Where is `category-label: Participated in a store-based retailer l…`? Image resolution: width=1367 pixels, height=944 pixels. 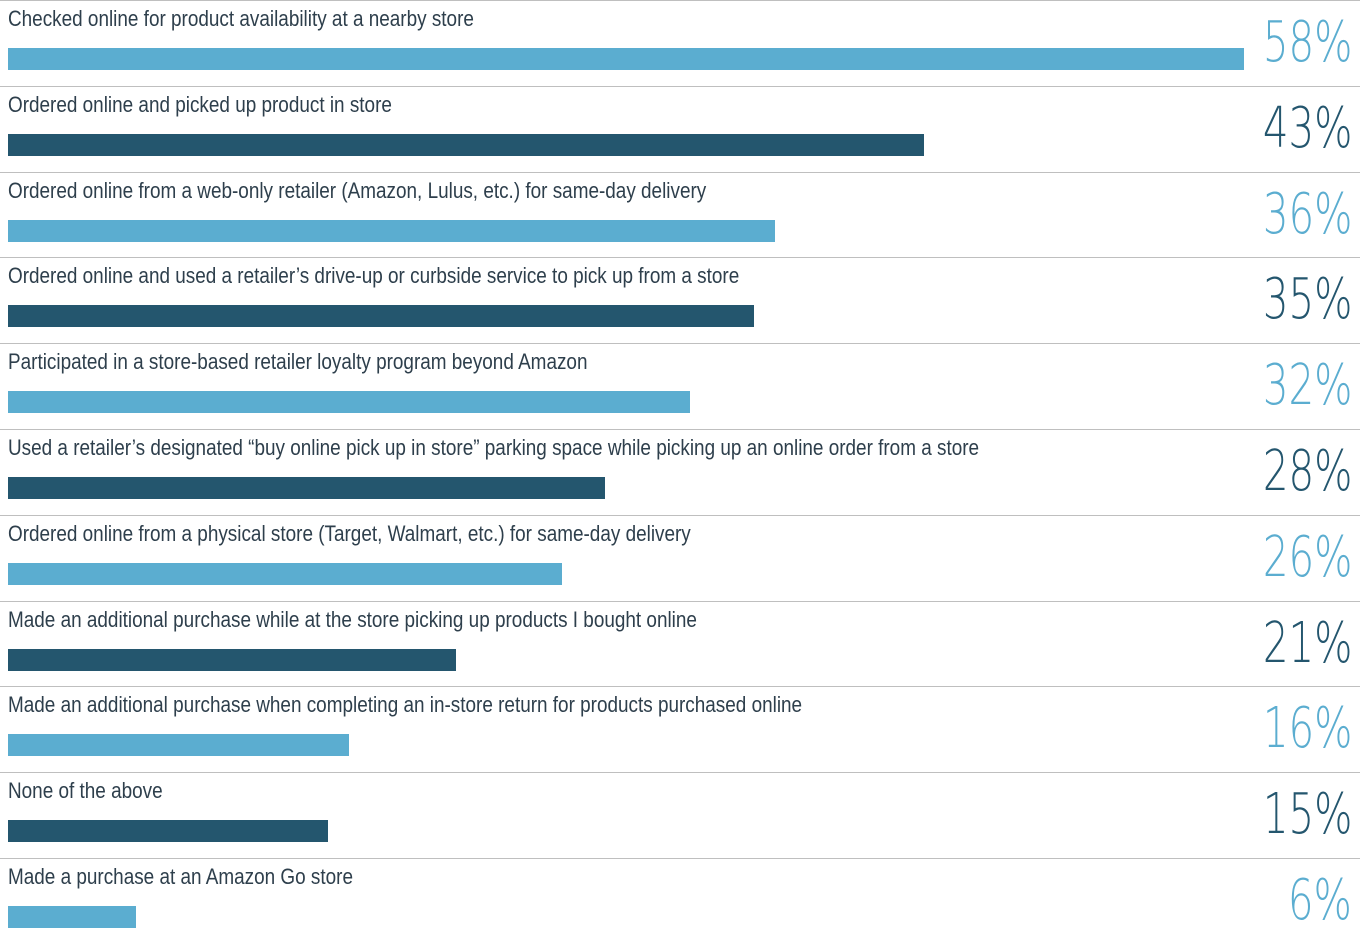
category-label: Participated in a store-based retailer l… is located at coordinates (298, 362).